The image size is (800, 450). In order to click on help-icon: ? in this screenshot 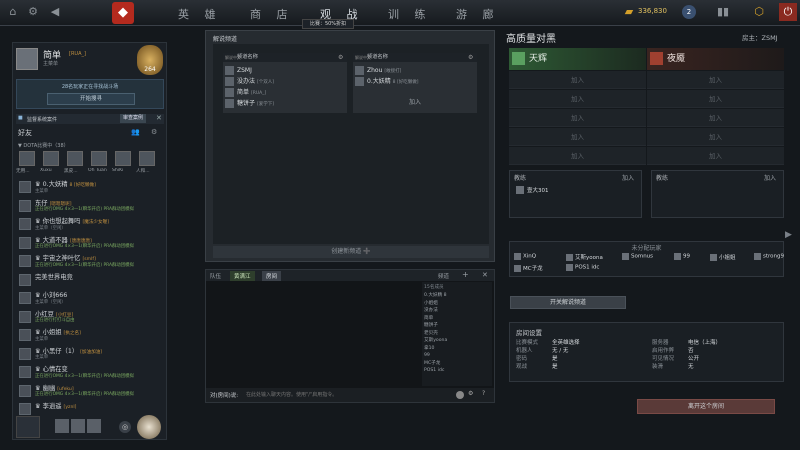, I will do `click(483, 393)`.